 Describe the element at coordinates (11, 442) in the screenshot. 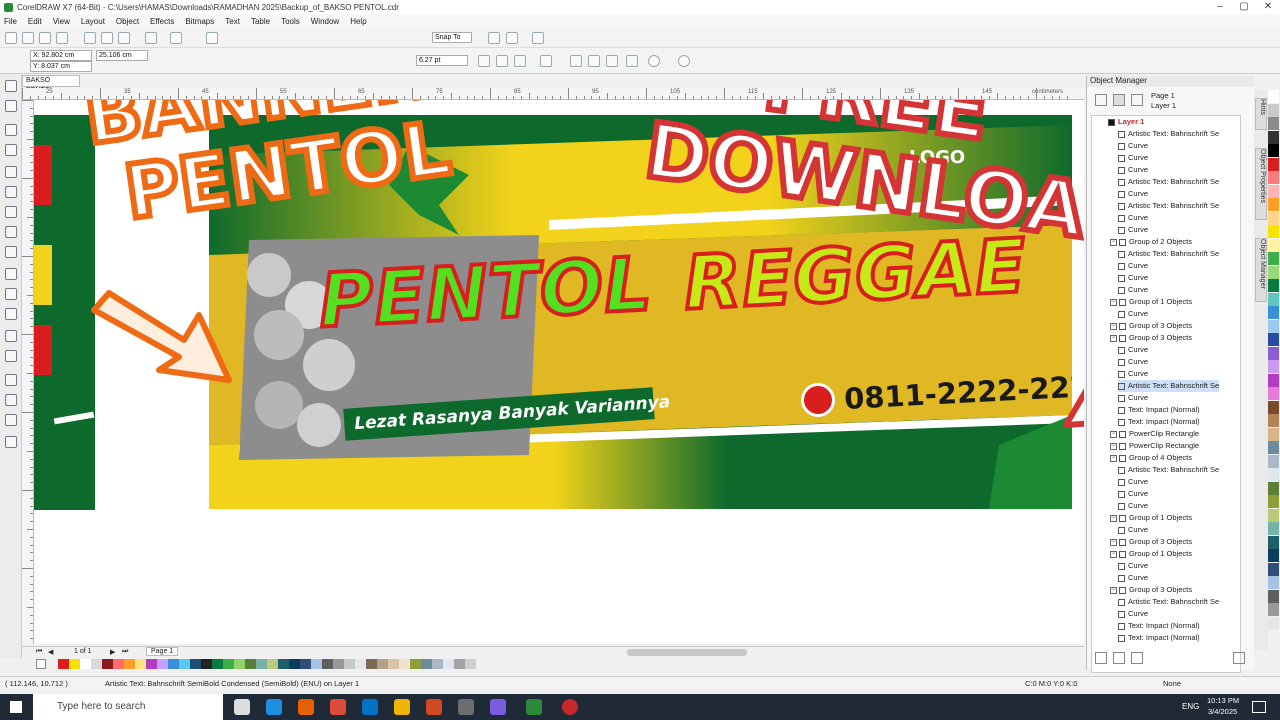

I see `add-tool-icon` at that location.